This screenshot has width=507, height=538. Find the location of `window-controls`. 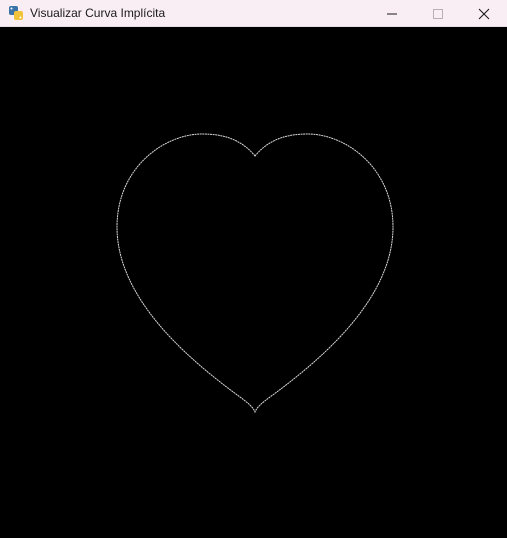

window-controls is located at coordinates (438, 13).